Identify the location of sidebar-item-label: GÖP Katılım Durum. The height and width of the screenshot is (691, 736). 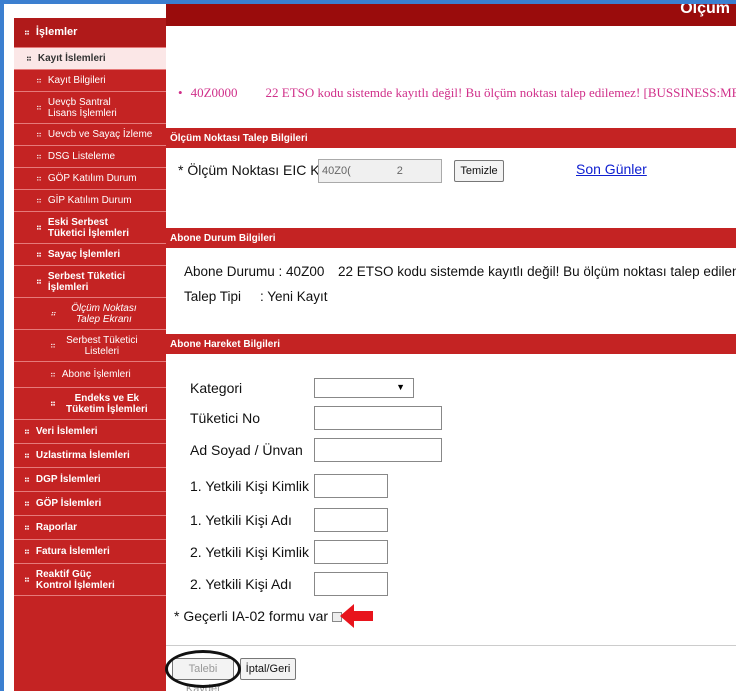
(92, 178).